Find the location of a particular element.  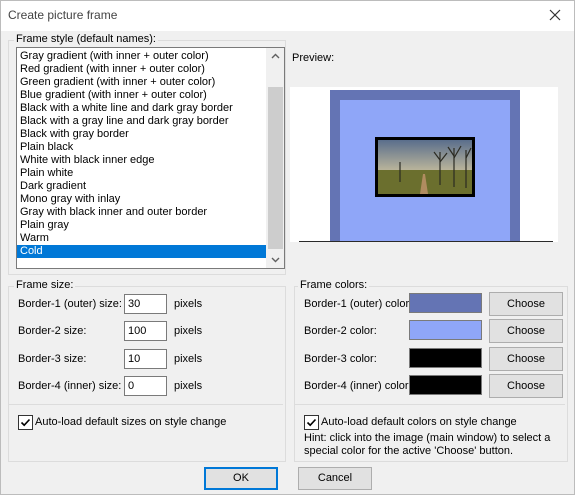

cancel-button: Cancel is located at coordinates (335, 478).